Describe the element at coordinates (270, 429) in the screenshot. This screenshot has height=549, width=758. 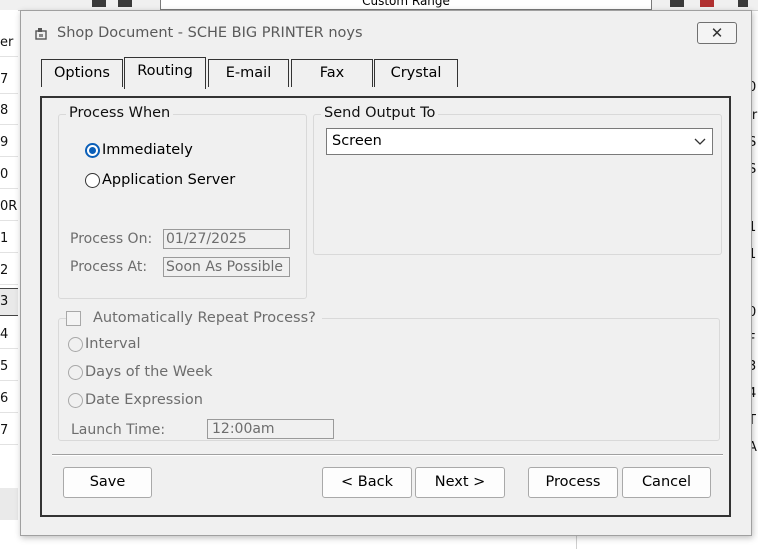
I see `launch-time-field: 12:00am` at that location.